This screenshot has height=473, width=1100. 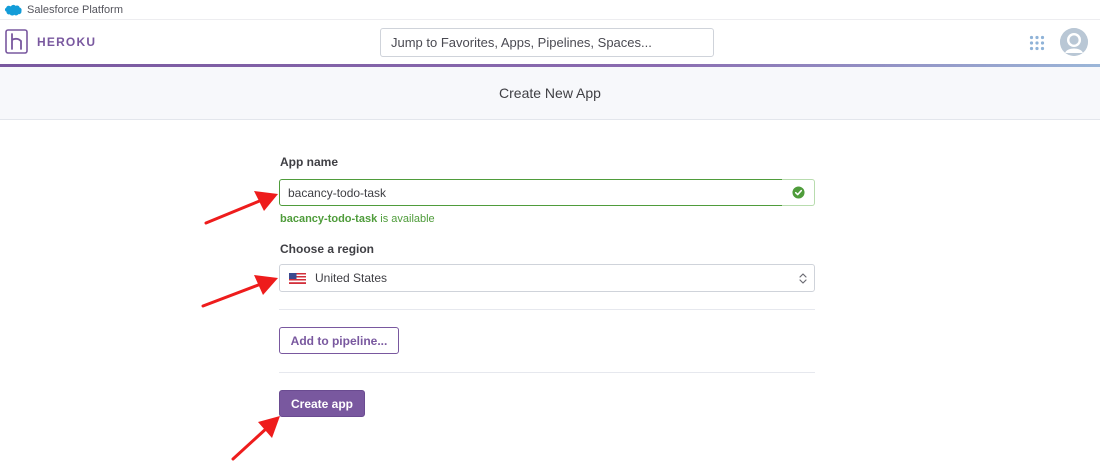 I want to click on name-valid-indicator, so click(x=798, y=192).